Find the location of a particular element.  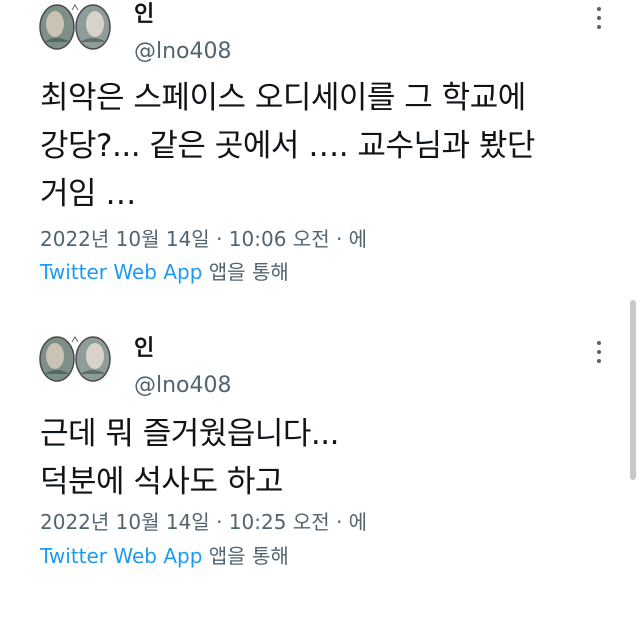

tweet-text: 근데 뭐 즐거웠읍니다... 덕분에 석사도 하고 is located at coordinates (189, 458).